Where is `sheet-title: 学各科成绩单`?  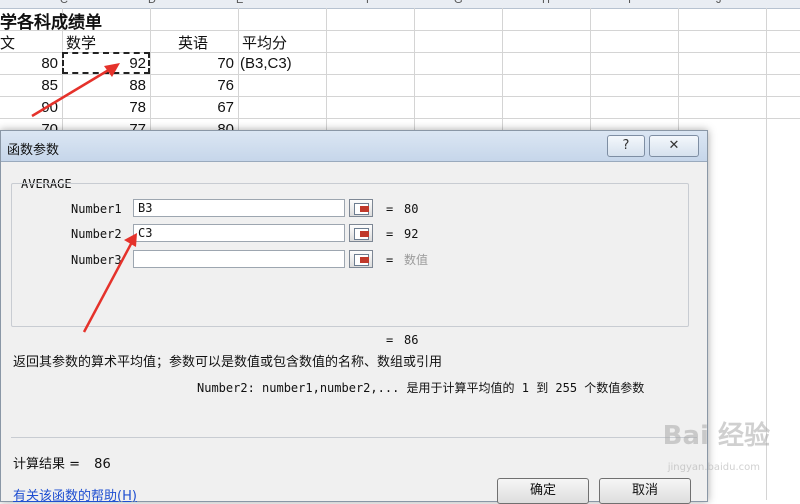 sheet-title: 学各科成绩单 is located at coordinates (51, 20).